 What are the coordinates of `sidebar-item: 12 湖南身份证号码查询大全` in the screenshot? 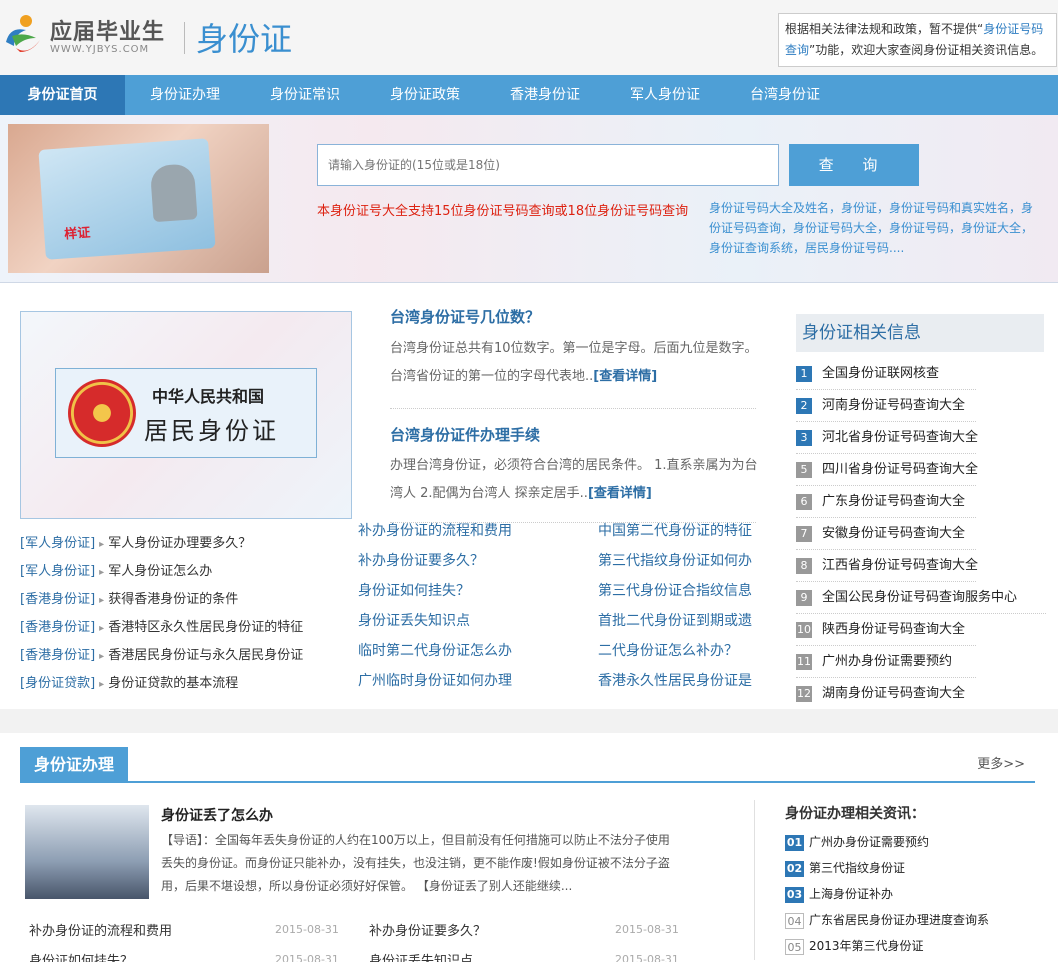 It's located at (886, 694).